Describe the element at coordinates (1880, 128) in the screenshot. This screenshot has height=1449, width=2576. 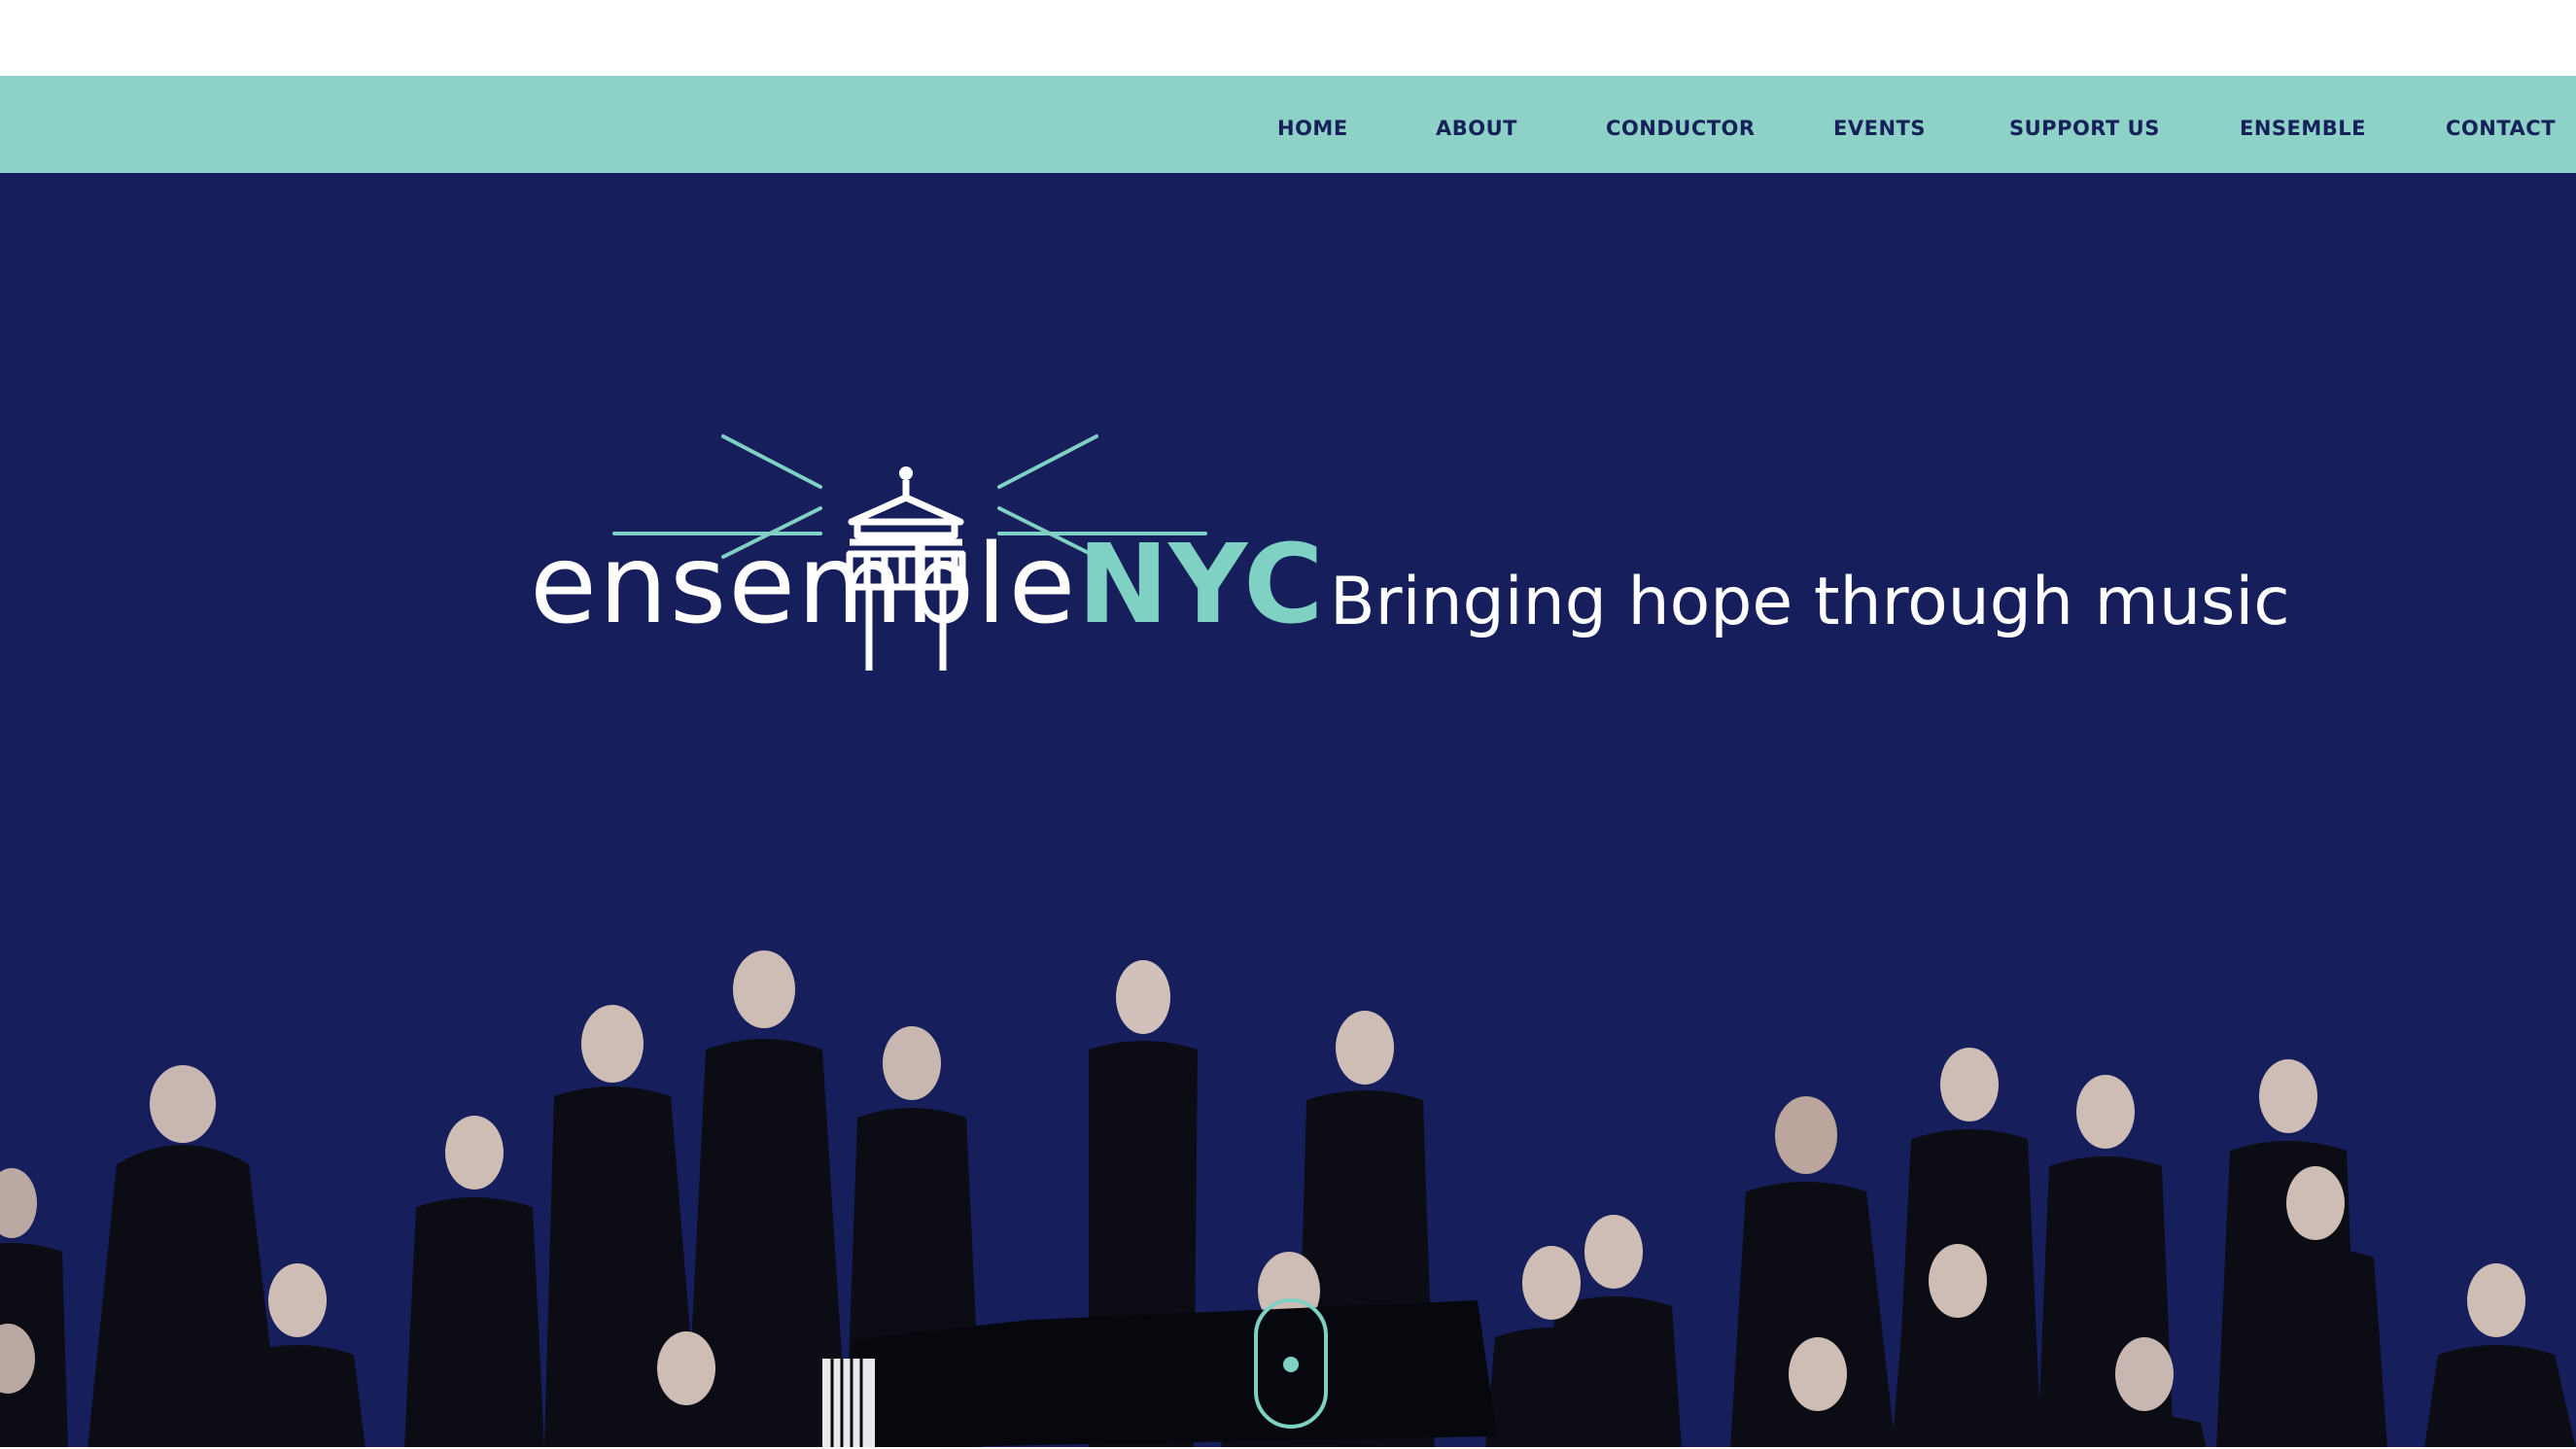
I see `nav-events: EVENTS` at that location.